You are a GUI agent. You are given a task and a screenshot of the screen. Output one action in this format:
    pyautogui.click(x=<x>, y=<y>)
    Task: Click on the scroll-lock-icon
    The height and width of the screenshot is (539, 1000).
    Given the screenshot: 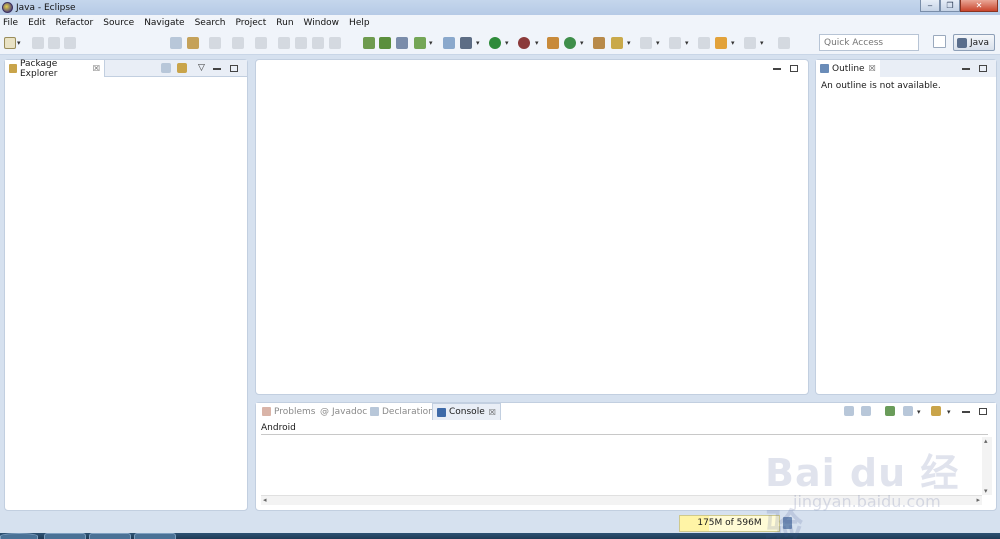 What is the action you would take?
    pyautogui.click(x=866, y=411)
    